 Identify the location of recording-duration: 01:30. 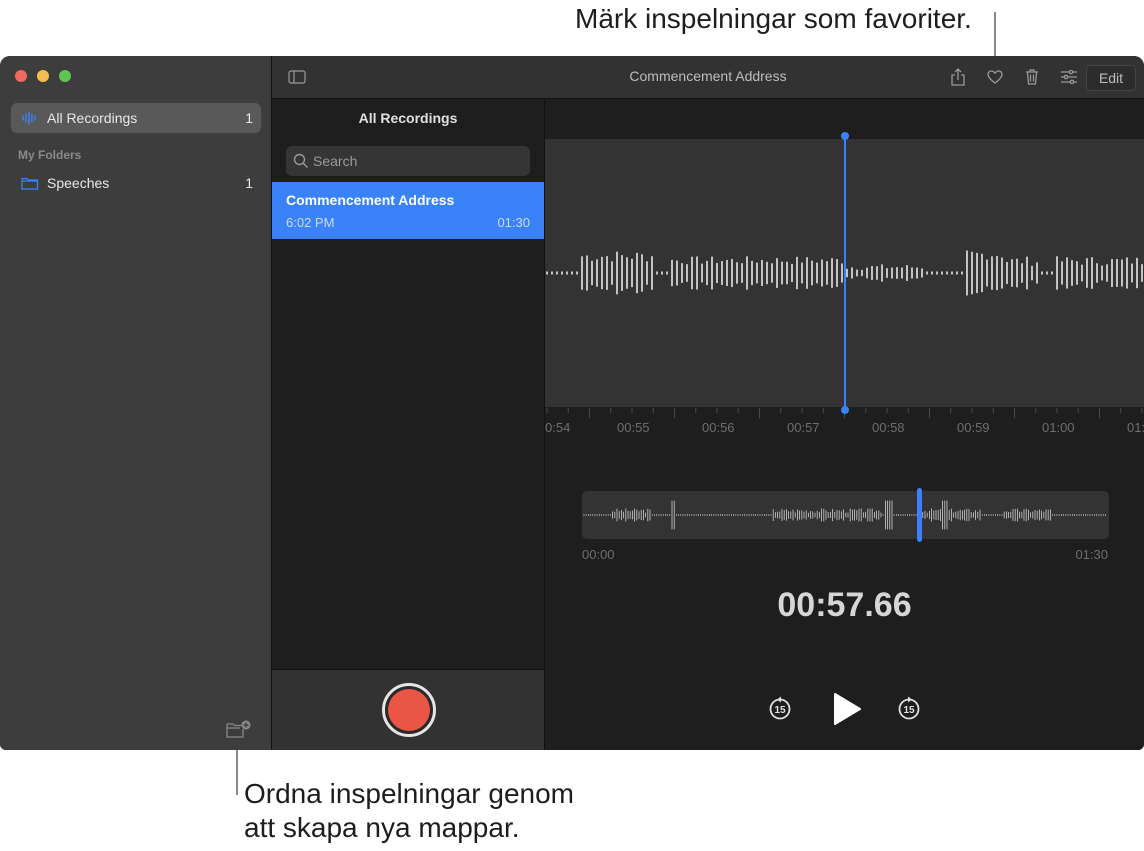
(513, 222).